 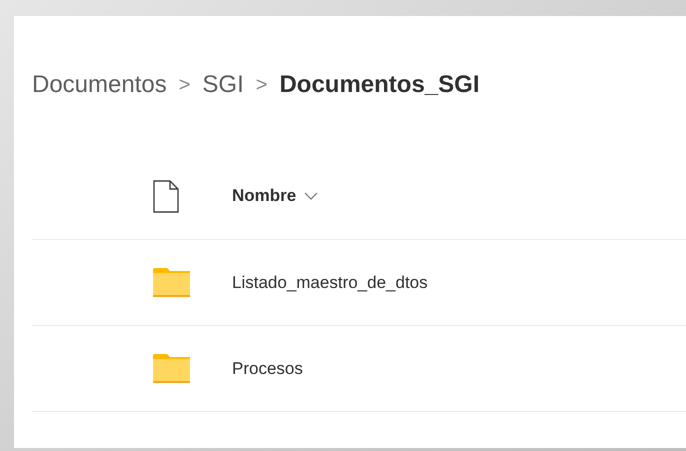 What do you see at coordinates (99, 85) in the screenshot?
I see `breadcrumb-link: Documentos` at bounding box center [99, 85].